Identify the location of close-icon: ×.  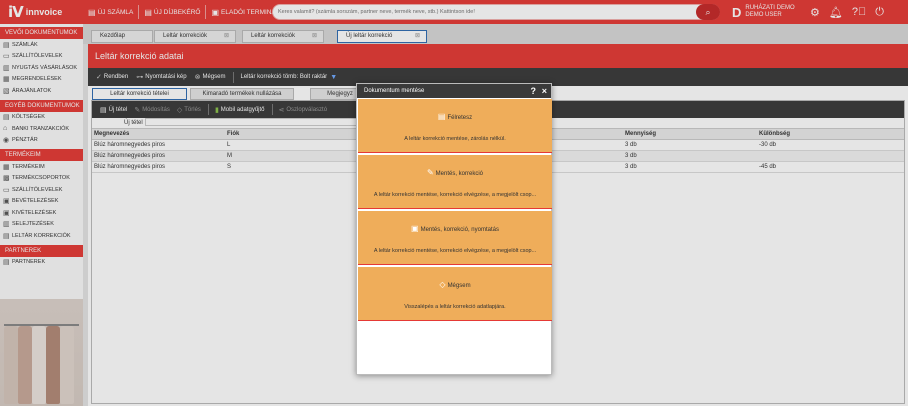
(544, 91).